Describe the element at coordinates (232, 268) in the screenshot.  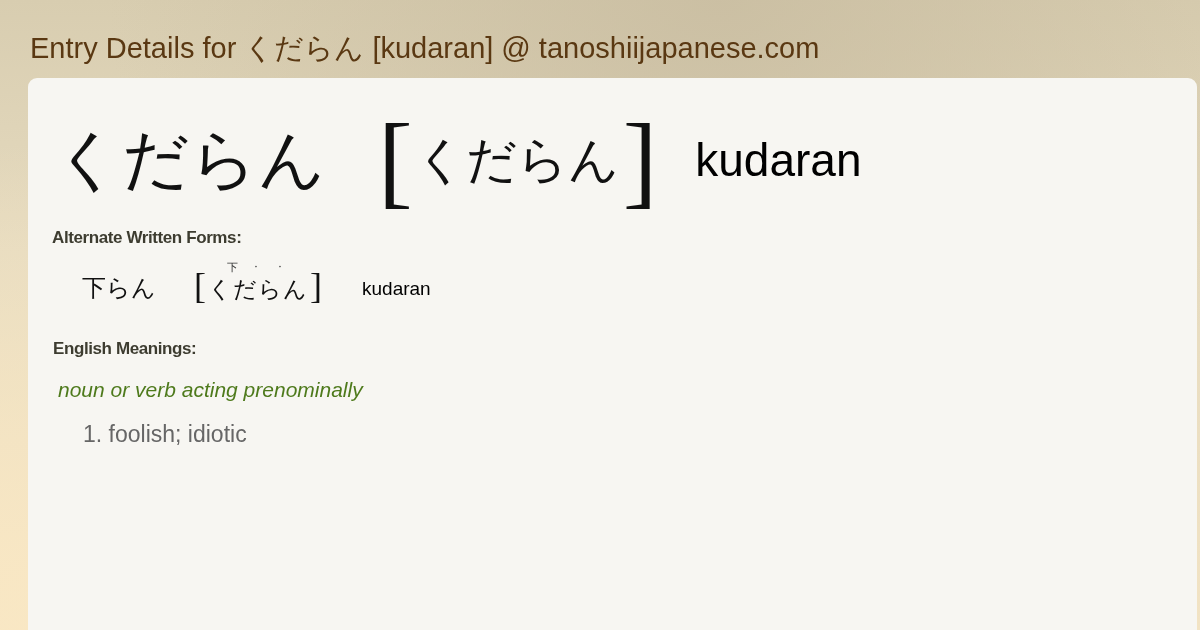
I see `furigana-mark: 下` at that location.